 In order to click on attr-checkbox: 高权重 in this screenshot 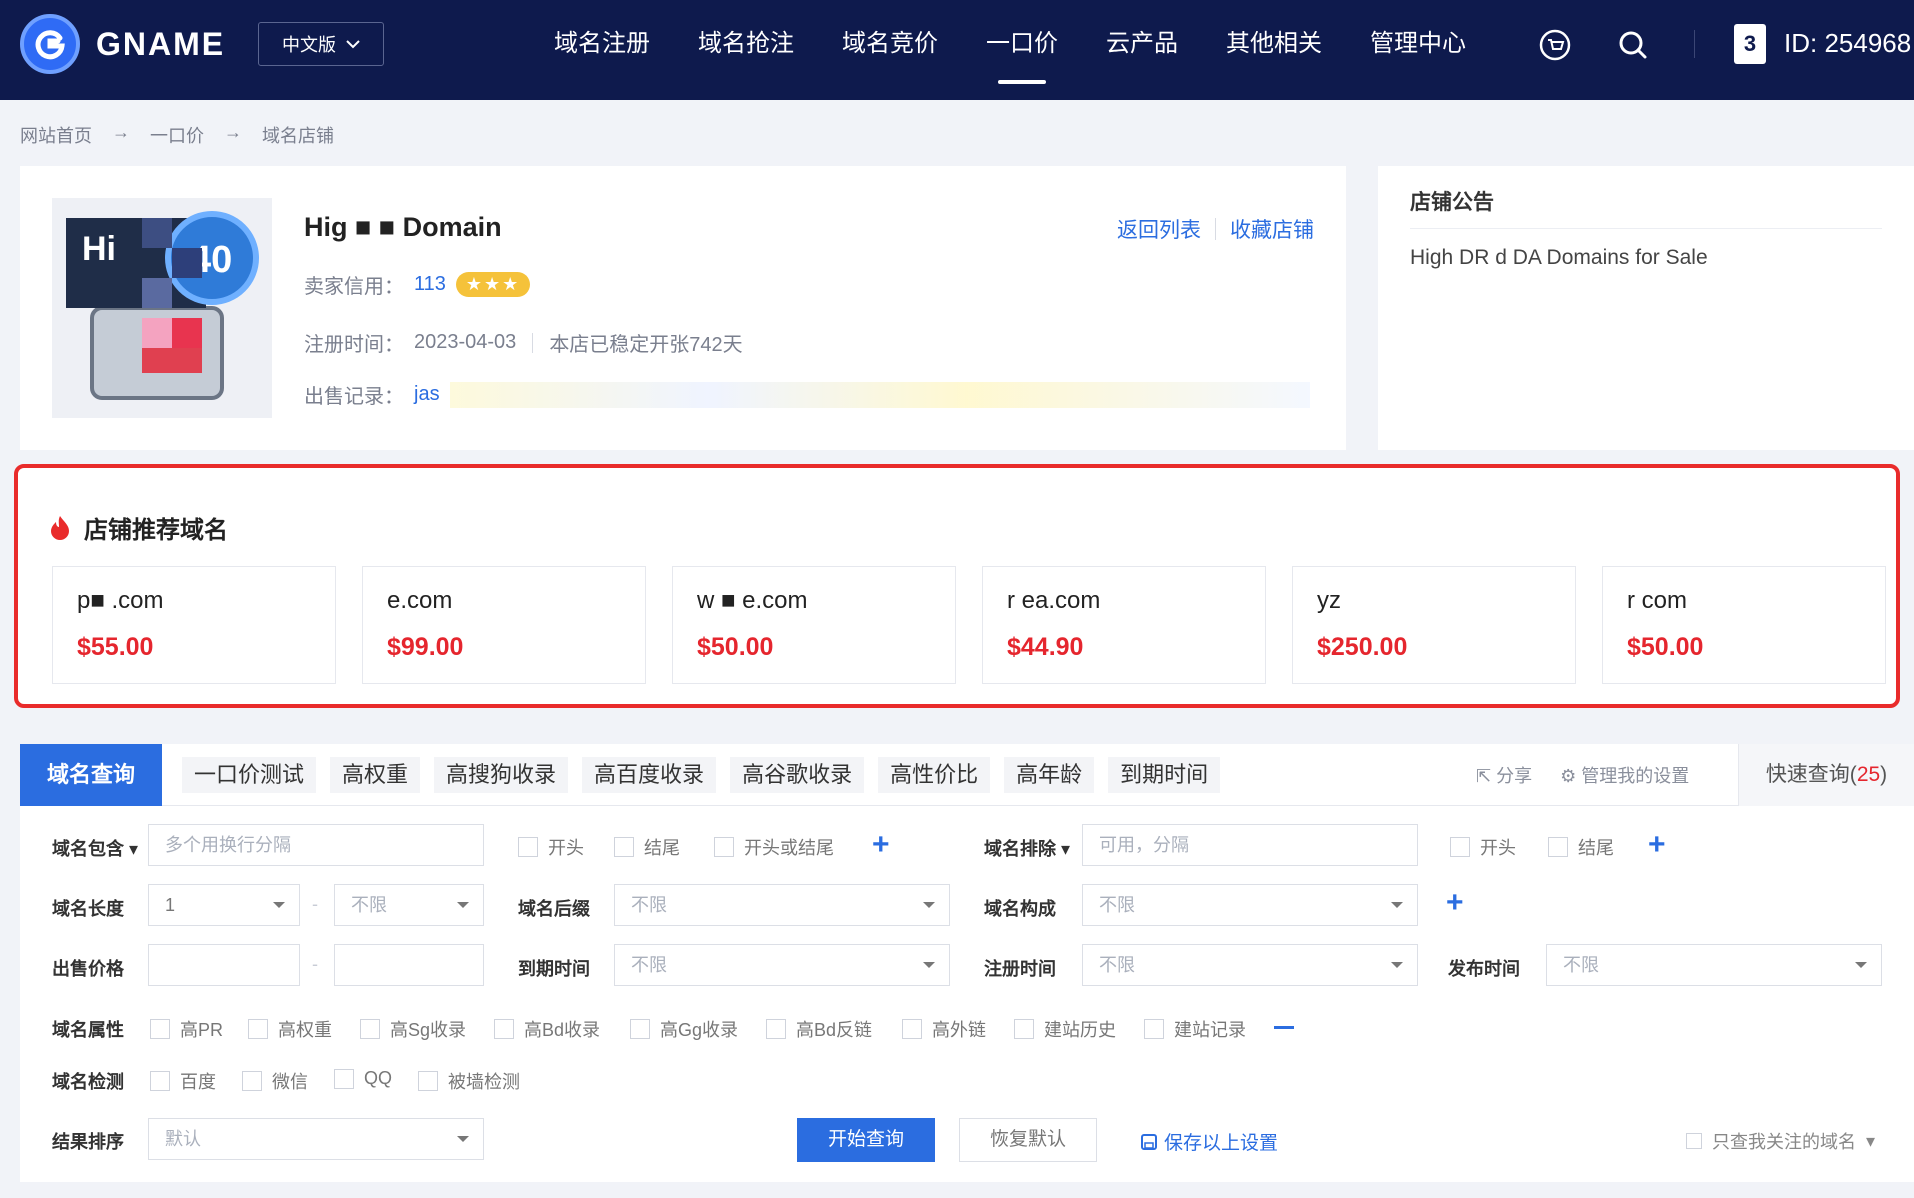, I will do `click(290, 1029)`.